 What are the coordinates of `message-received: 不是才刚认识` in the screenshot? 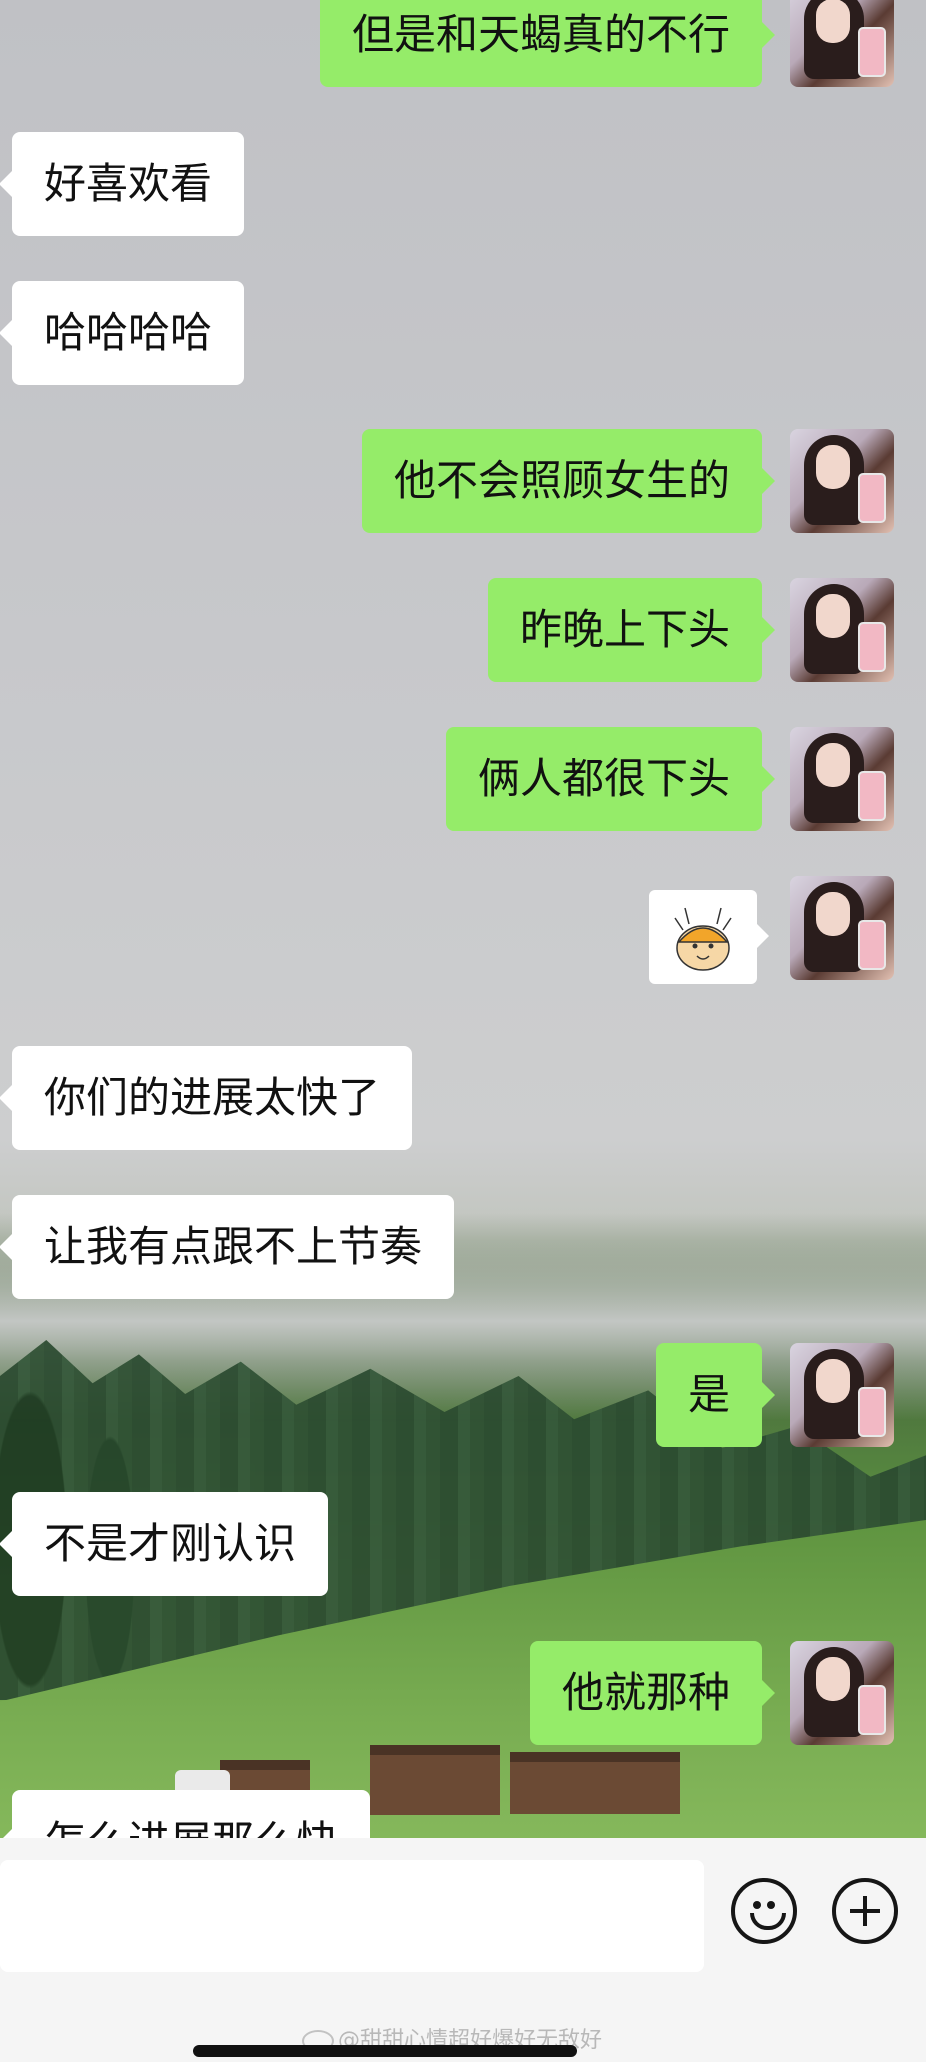 It's located at (164, 1544).